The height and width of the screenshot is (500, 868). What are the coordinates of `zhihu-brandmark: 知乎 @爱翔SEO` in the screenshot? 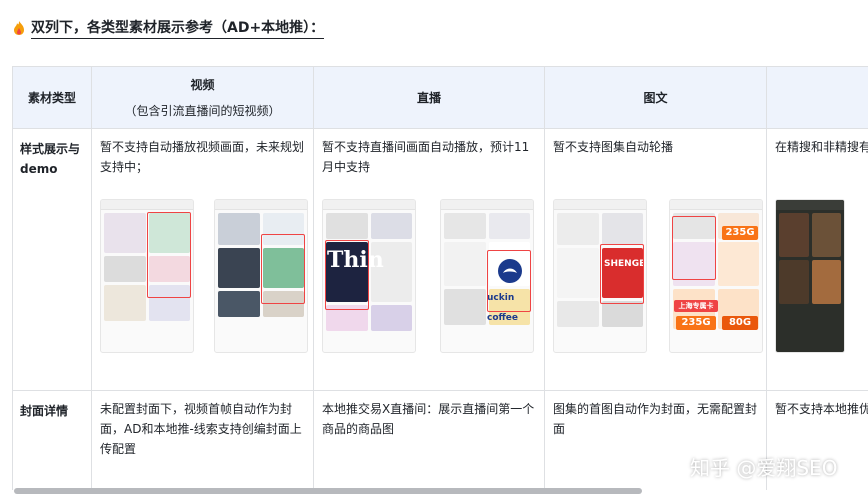 It's located at (750, 466).